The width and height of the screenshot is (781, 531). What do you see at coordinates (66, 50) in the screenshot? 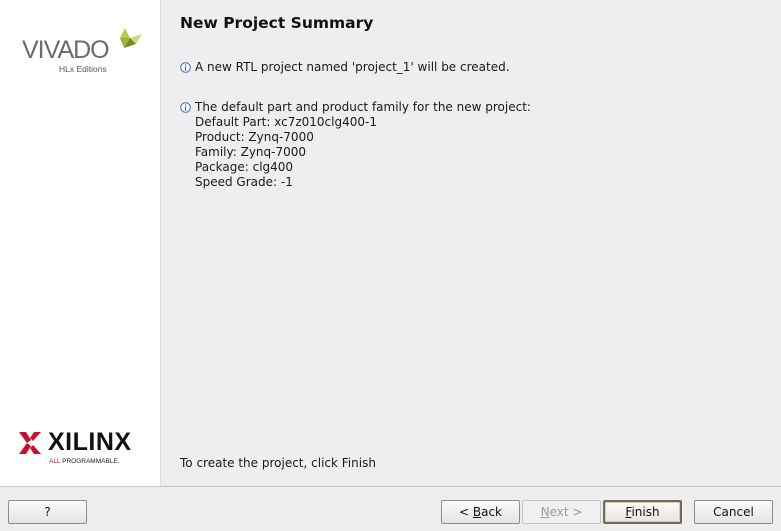
I see `vivado-logo-word: VIVADO` at bounding box center [66, 50].